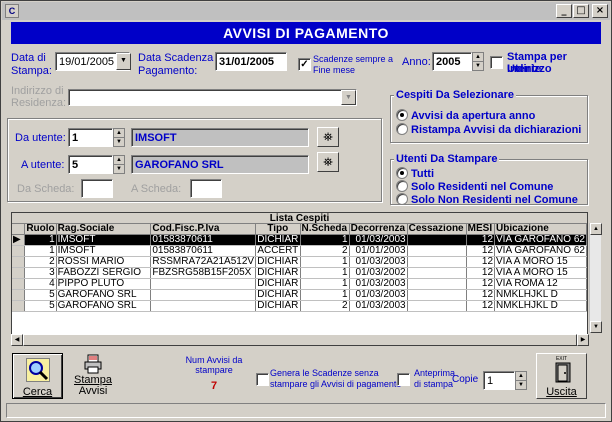 This screenshot has height=422, width=612. Describe the element at coordinates (40, 295) in the screenshot. I see `cell-ruolo: 5` at that location.